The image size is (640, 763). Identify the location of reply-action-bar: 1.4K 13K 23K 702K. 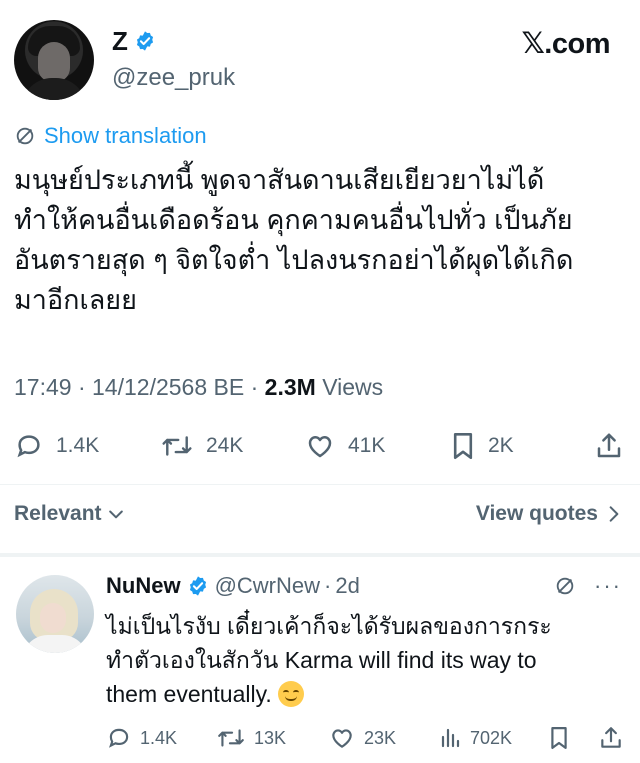
(366, 738).